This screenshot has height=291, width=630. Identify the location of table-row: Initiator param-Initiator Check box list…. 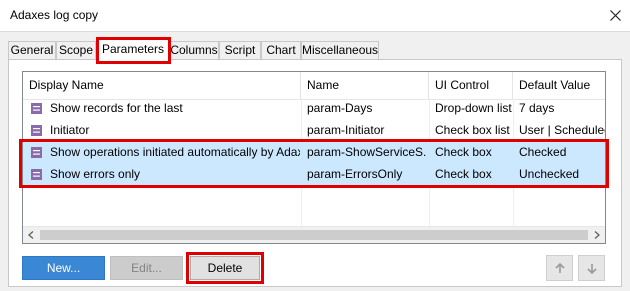
(314, 130).